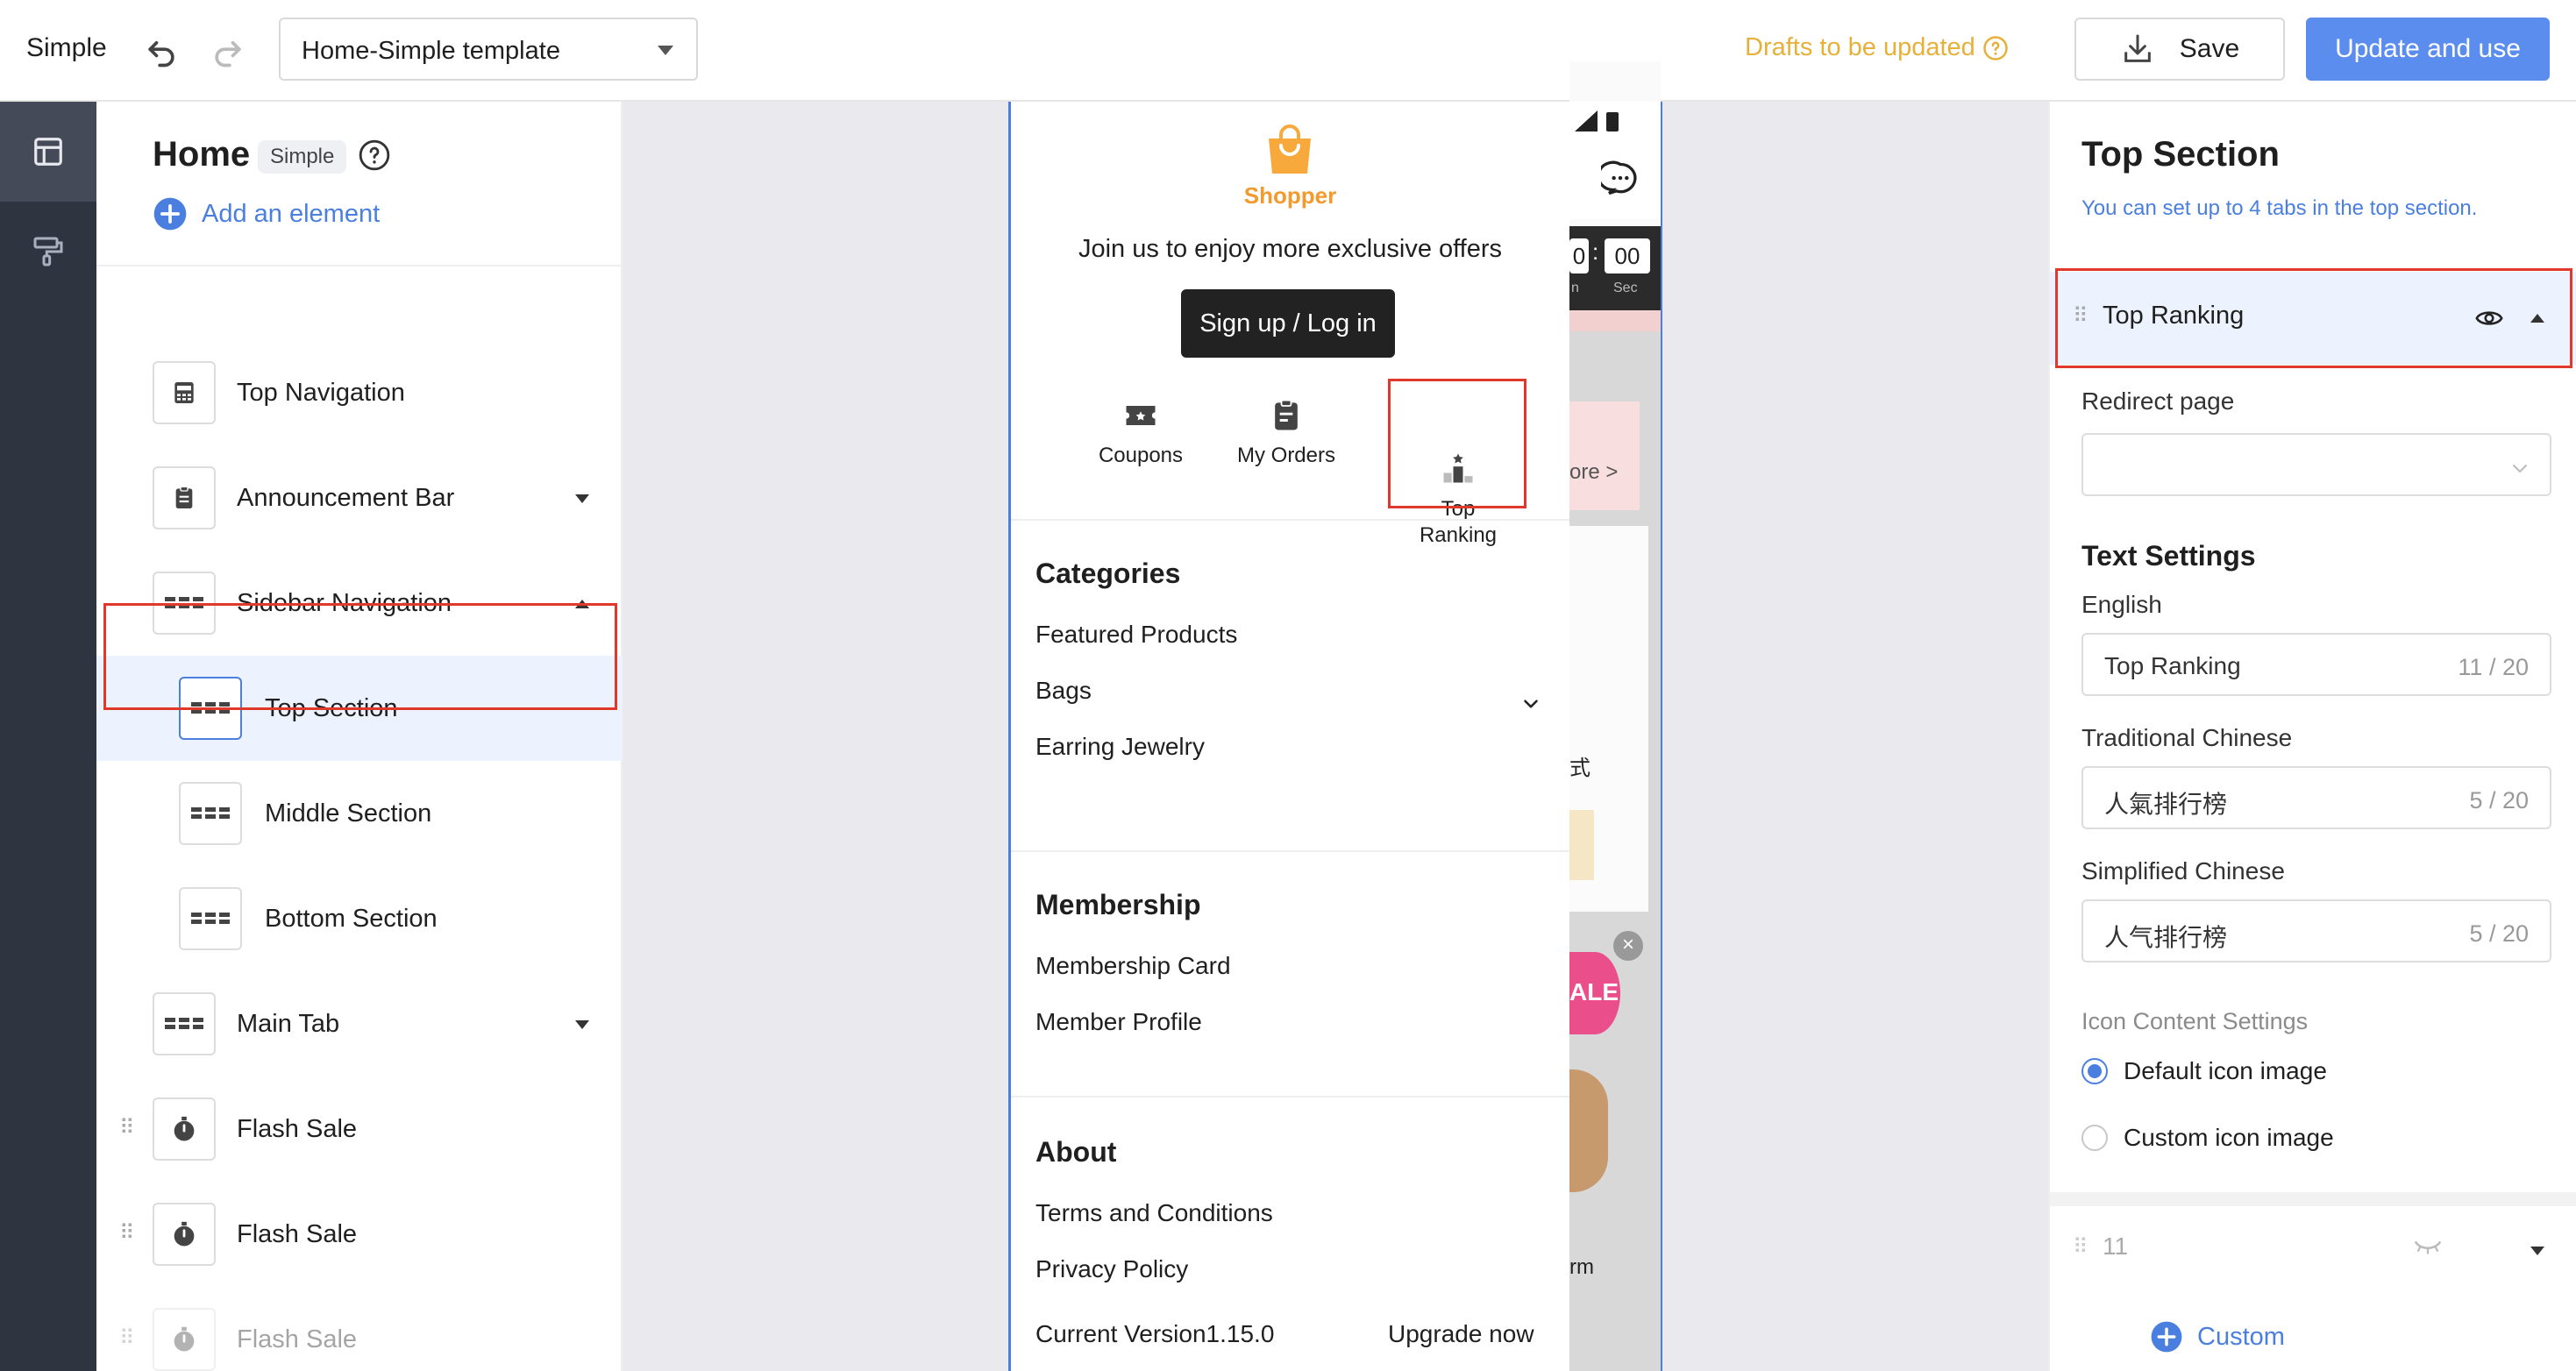  What do you see at coordinates (1599, 120) in the screenshot?
I see `signal-icon` at bounding box center [1599, 120].